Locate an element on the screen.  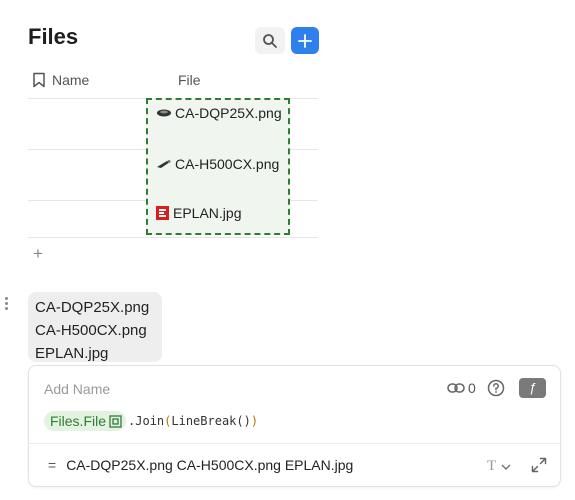
result-line: CA-DQP25X.png is located at coordinates (92, 307).